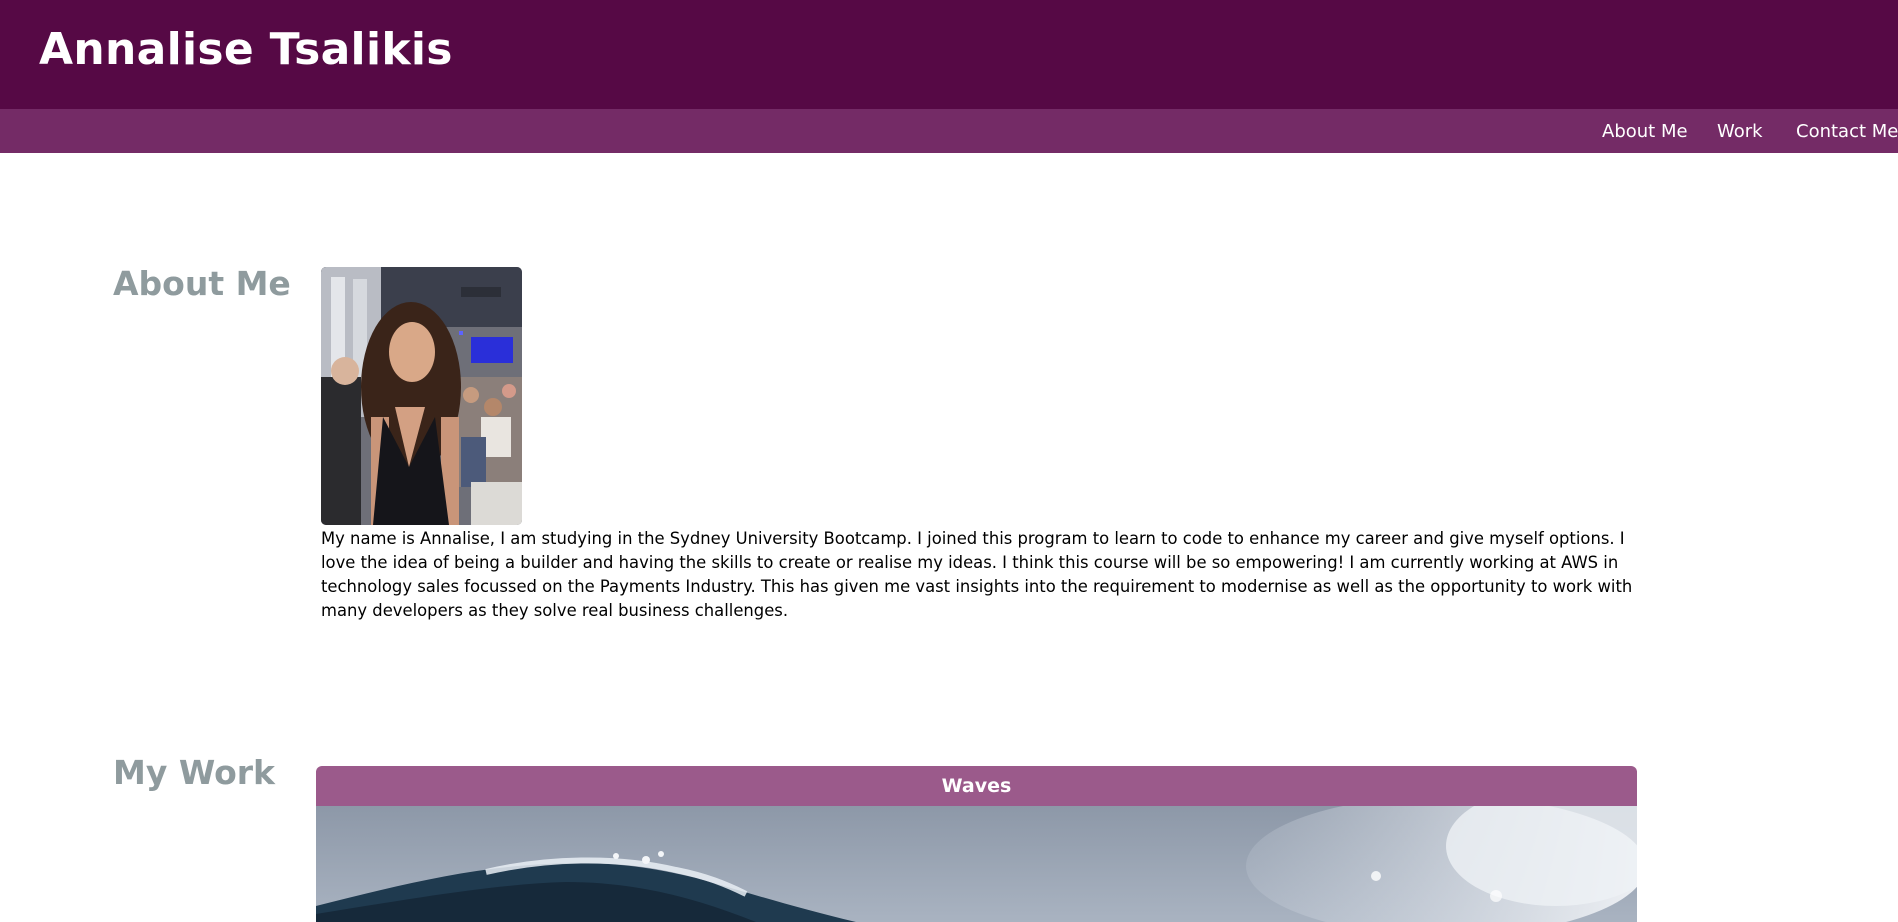  I want to click on site-header: Annalise Tsalikis, so click(949, 54).